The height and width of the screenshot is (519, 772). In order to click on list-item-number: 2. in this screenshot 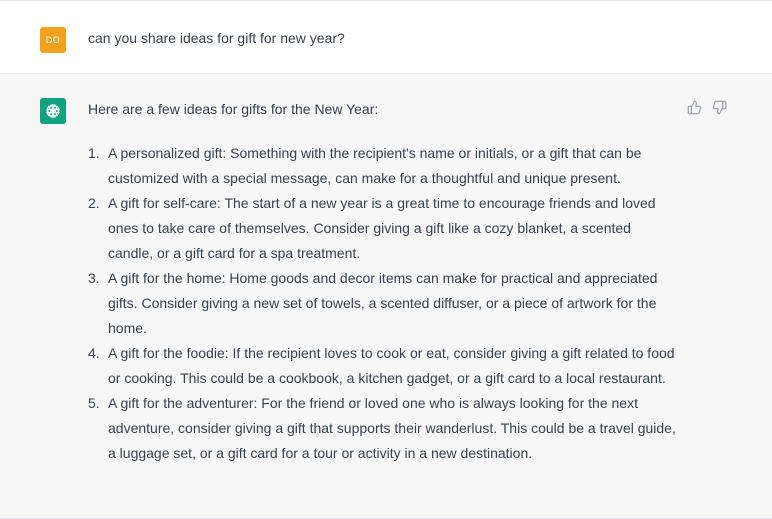, I will do `click(94, 203)`.